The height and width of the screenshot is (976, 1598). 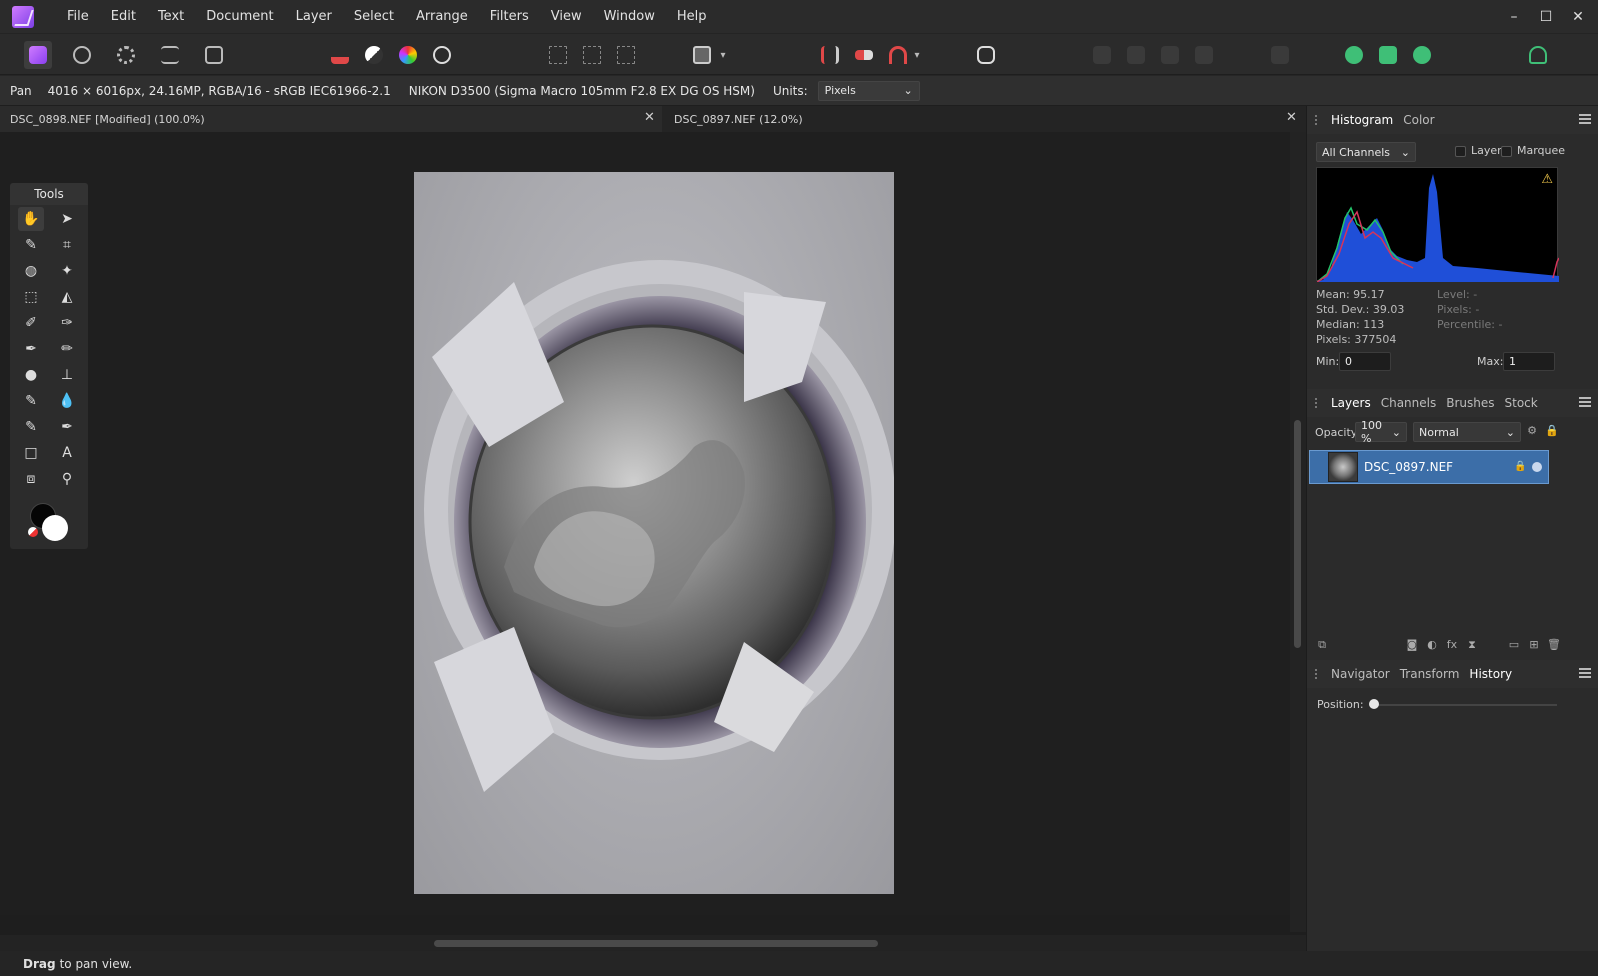 What do you see at coordinates (1136, 55) in the screenshot?
I see `arrange-backward-button` at bounding box center [1136, 55].